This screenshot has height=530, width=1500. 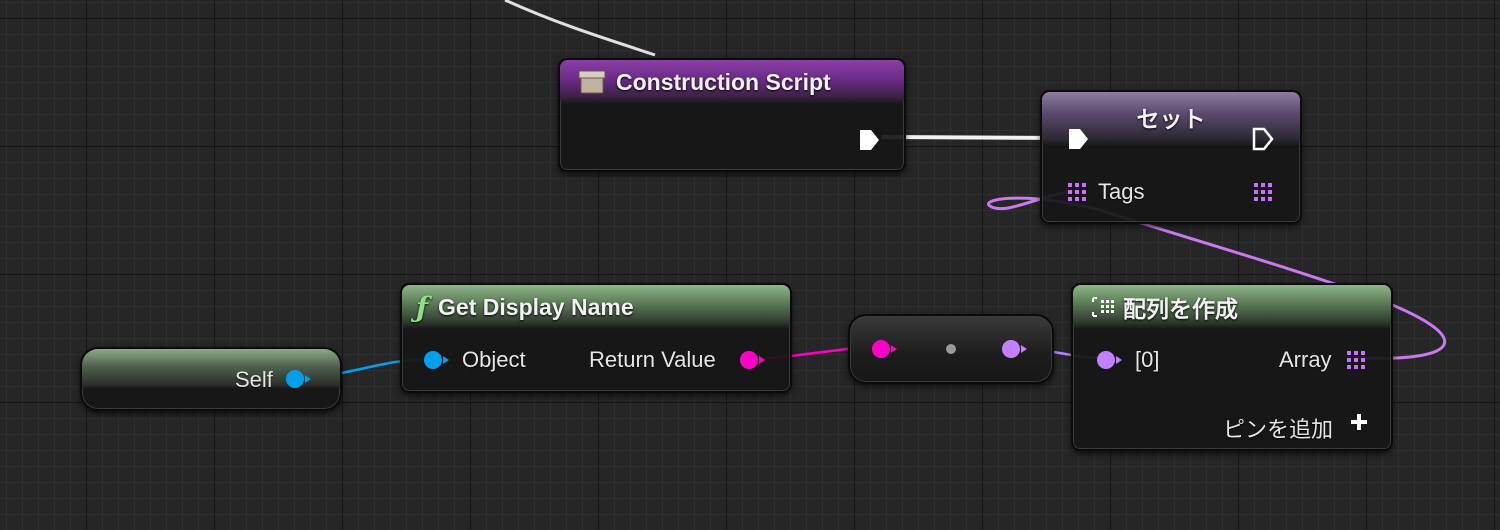 What do you see at coordinates (652, 359) in the screenshot?
I see `return-value-label: Return Value` at bounding box center [652, 359].